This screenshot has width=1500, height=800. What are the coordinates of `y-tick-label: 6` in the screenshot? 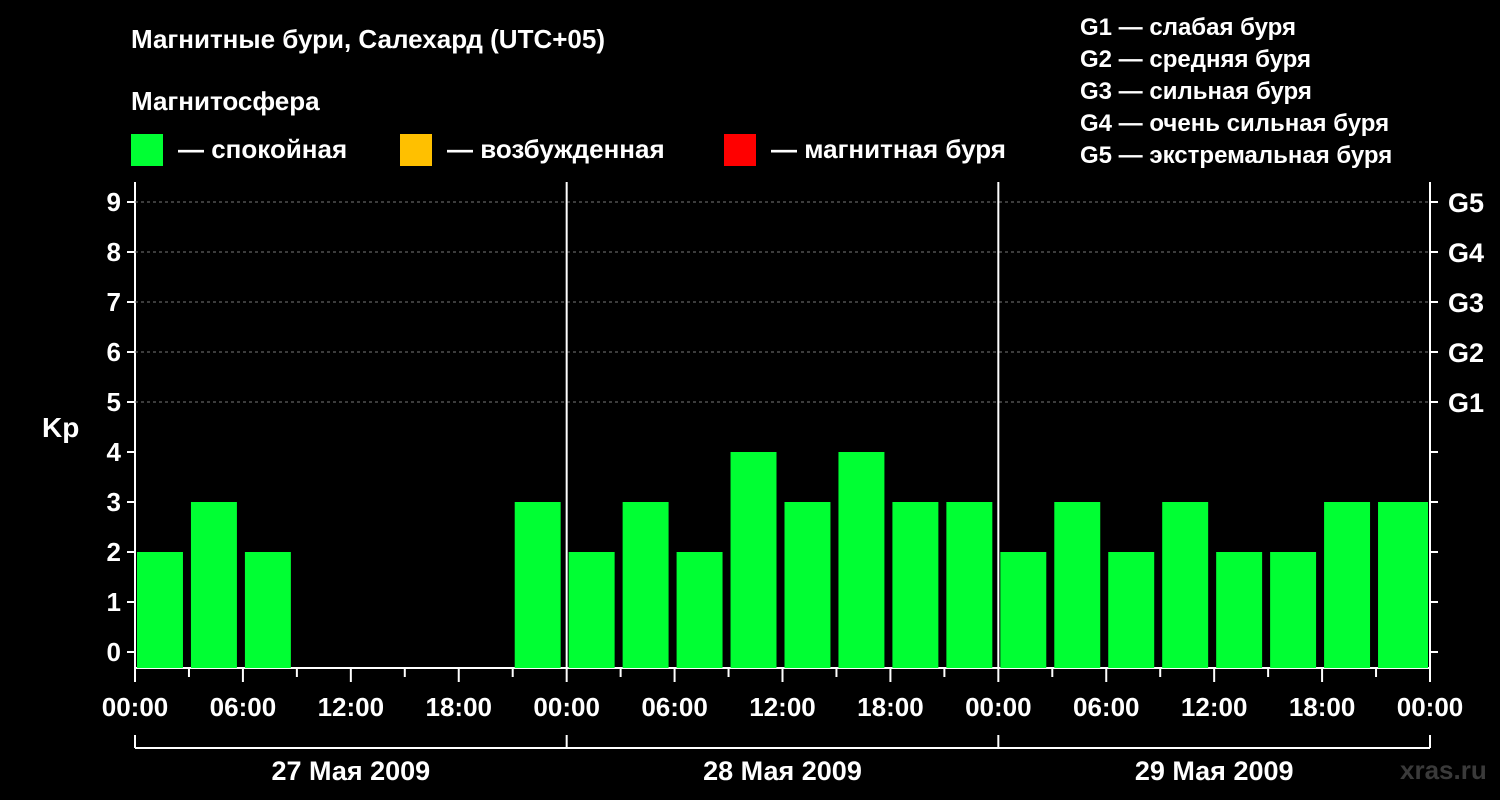 It's located at (114, 352).